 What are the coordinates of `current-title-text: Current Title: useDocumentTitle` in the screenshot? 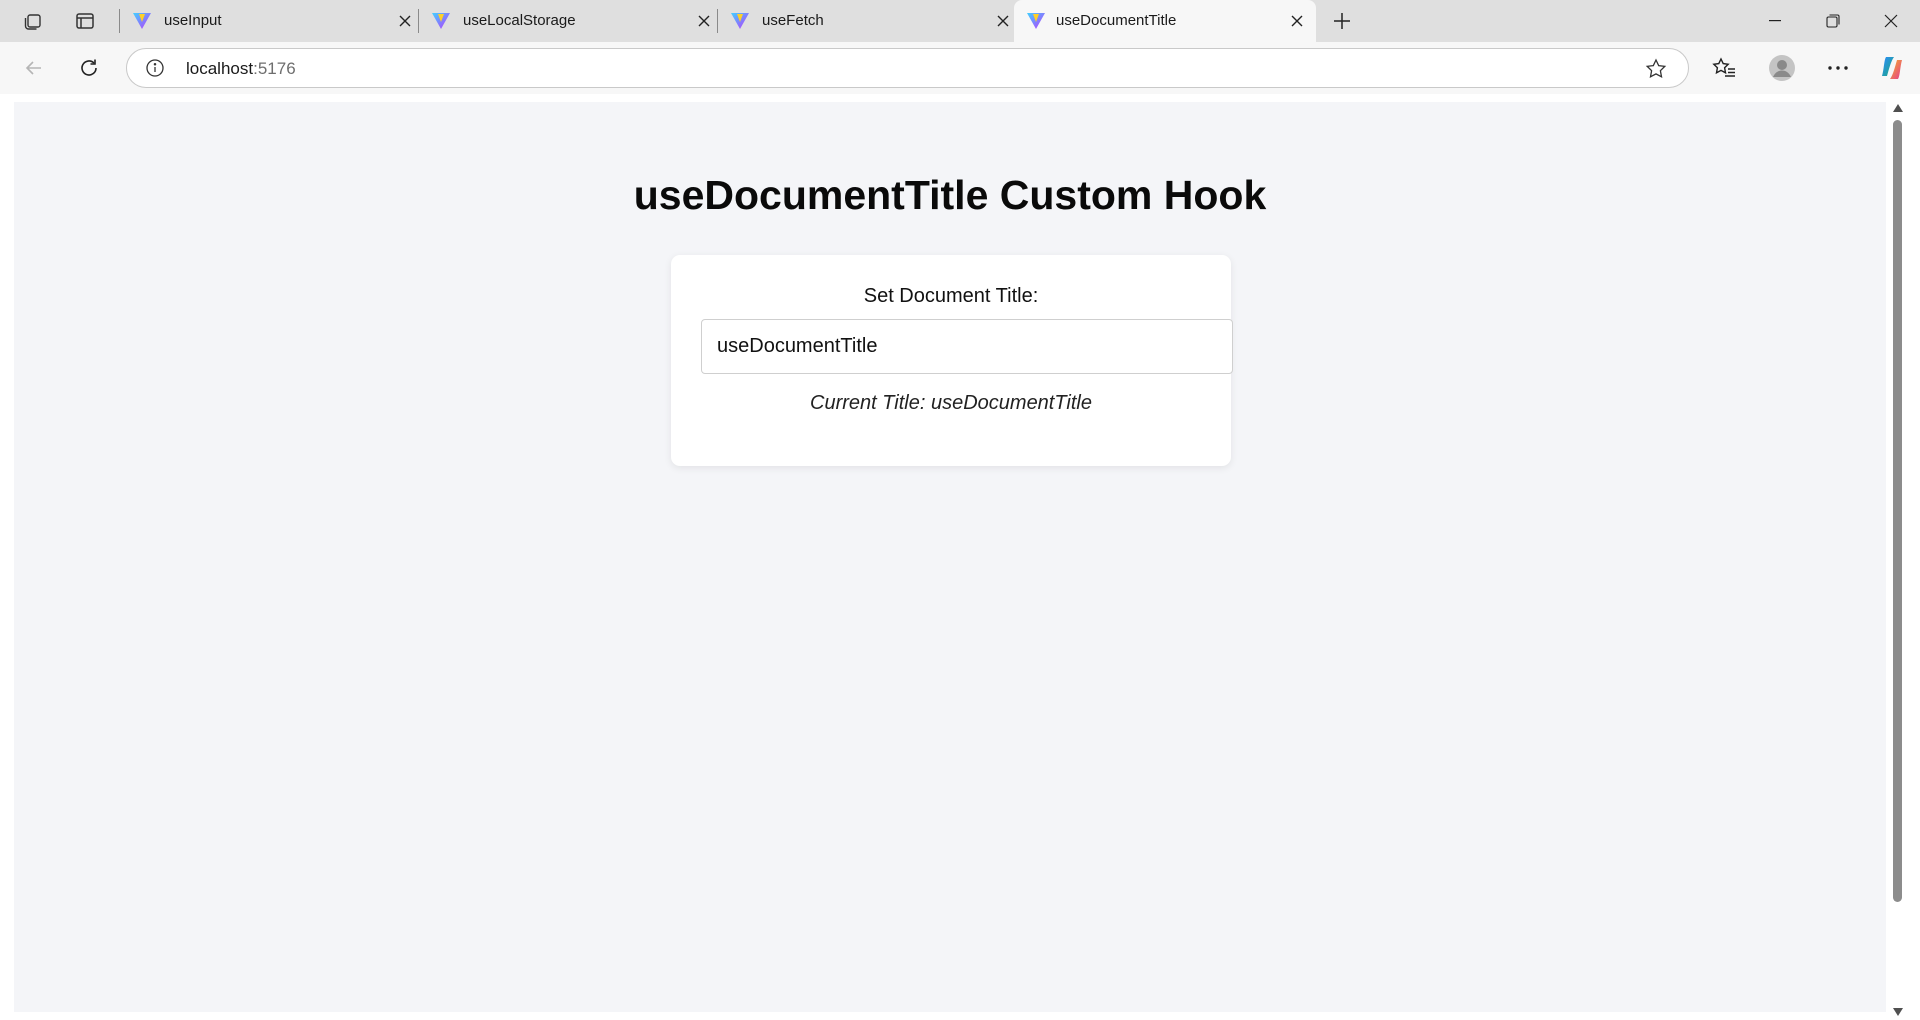 It's located at (951, 403).